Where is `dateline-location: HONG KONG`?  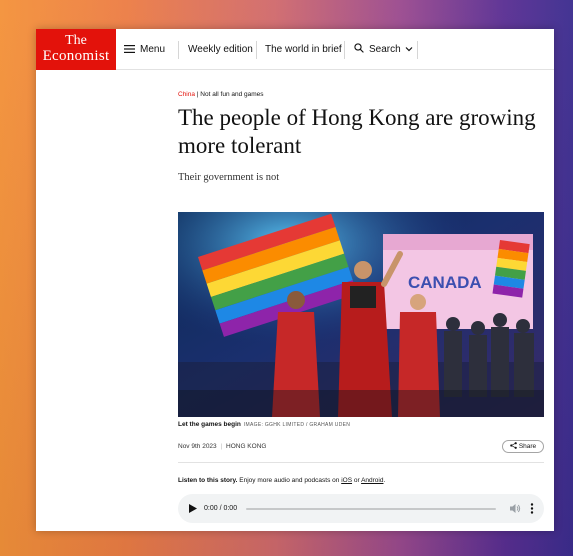 dateline-location: HONG KONG is located at coordinates (246, 446).